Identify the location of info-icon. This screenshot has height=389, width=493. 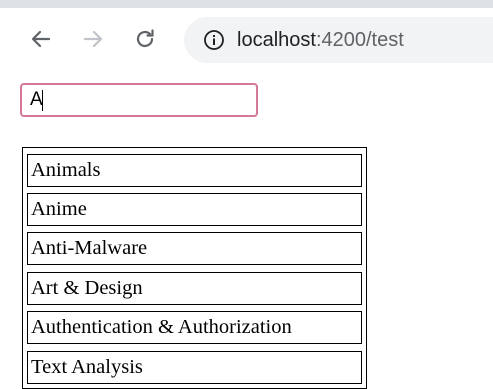
(214, 40).